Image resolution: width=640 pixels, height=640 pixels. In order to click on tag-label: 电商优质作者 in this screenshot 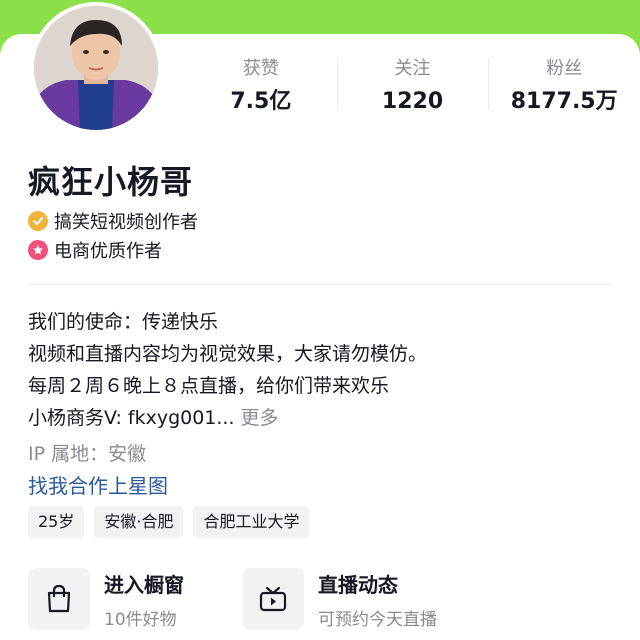, I will do `click(108, 251)`.